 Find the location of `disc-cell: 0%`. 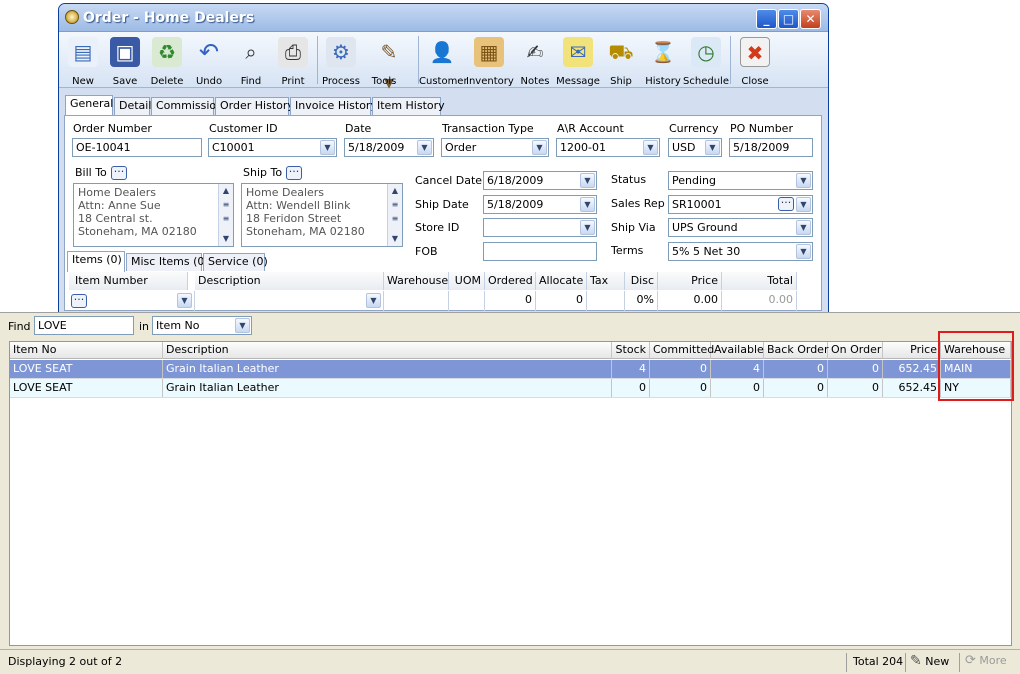

disc-cell: 0% is located at coordinates (641, 301).